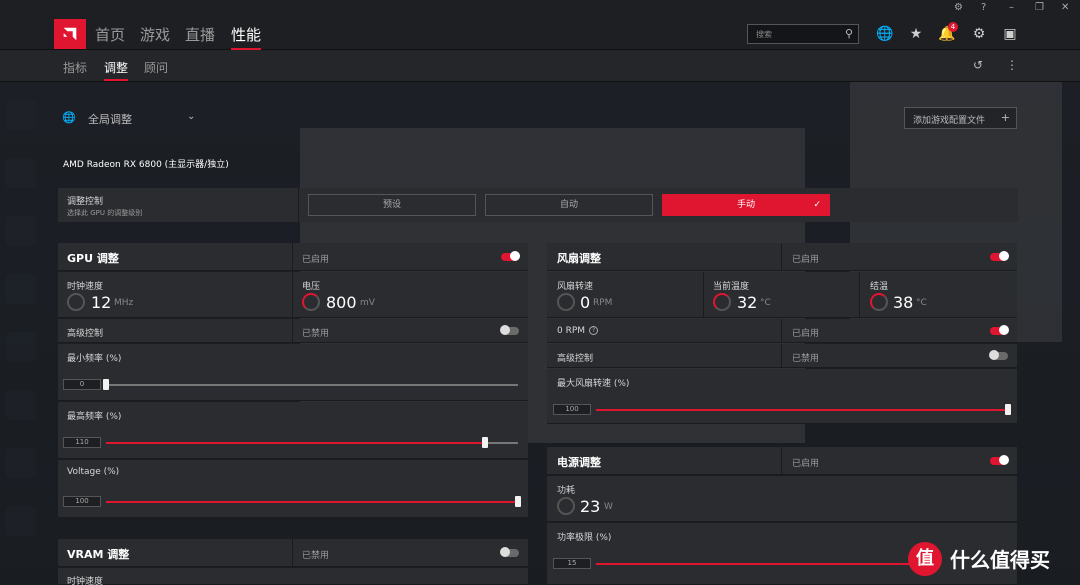 This screenshot has width=1080, height=585. I want to click on power-label: 功耗, so click(566, 491).